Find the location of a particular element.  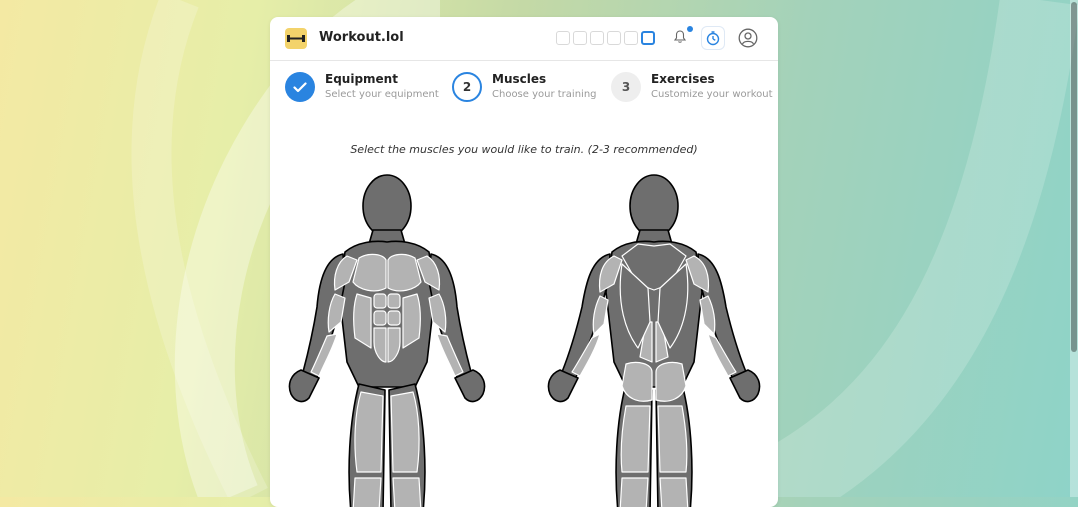

step-title: Equipment is located at coordinates (361, 79).